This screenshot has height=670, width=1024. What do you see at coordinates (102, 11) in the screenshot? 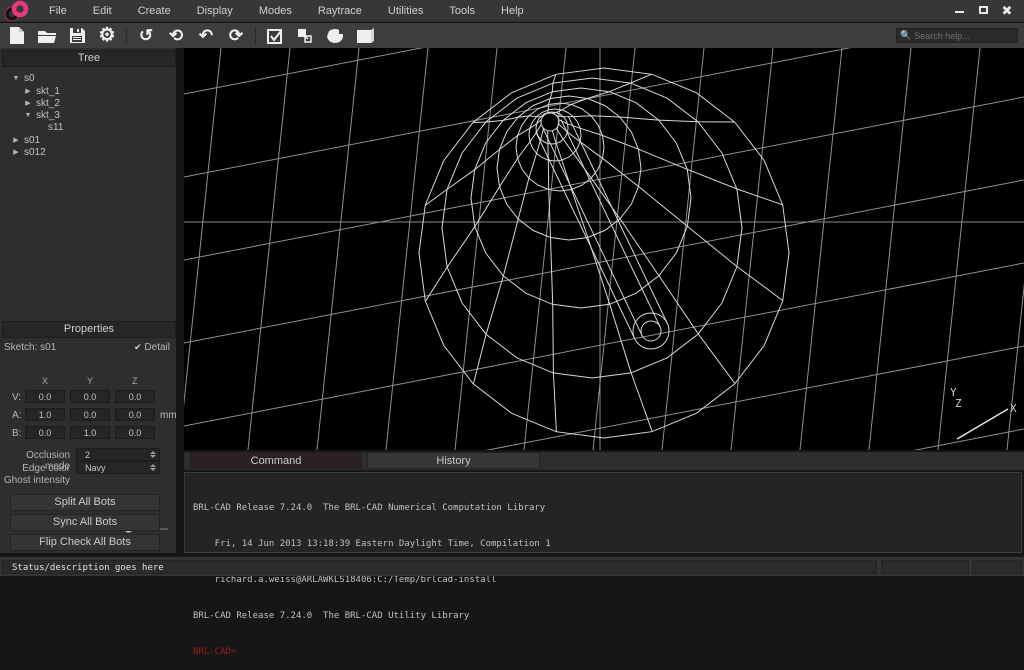
I see `menu-edit: Edit` at bounding box center [102, 11].